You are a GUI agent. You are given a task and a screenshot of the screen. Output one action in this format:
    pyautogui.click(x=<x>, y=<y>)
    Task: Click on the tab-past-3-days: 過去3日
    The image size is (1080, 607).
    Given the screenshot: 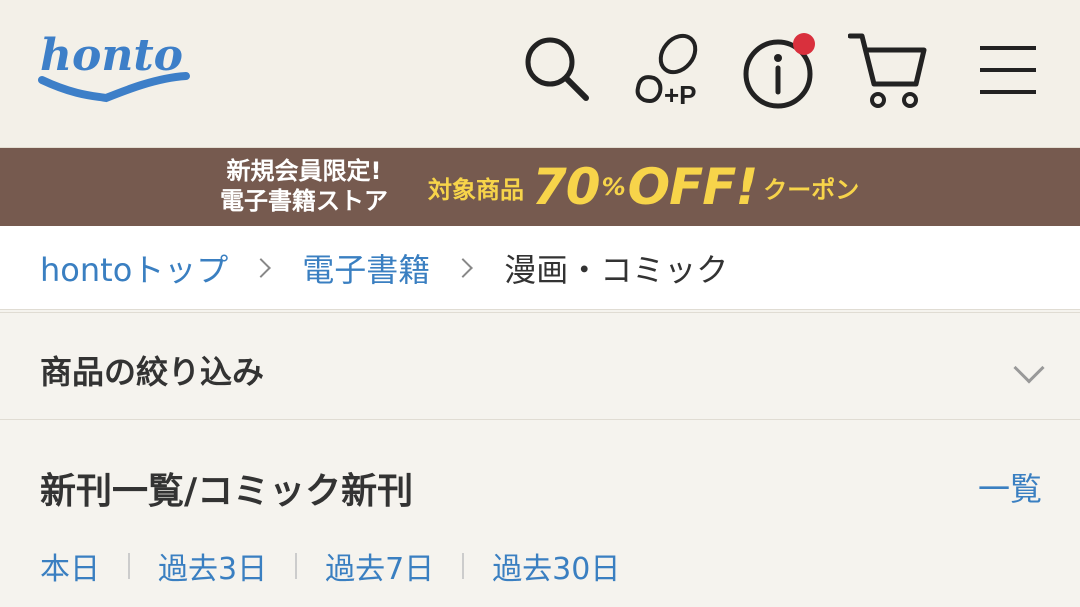 What is the action you would take?
    pyautogui.click(x=212, y=566)
    